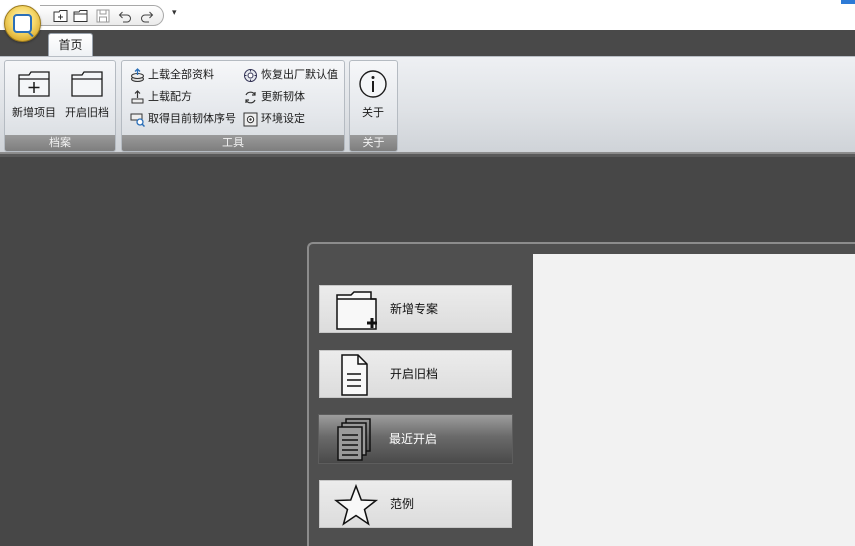 The height and width of the screenshot is (546, 855). What do you see at coordinates (273, 119) in the screenshot?
I see `environment-settings-button: 环境设定` at bounding box center [273, 119].